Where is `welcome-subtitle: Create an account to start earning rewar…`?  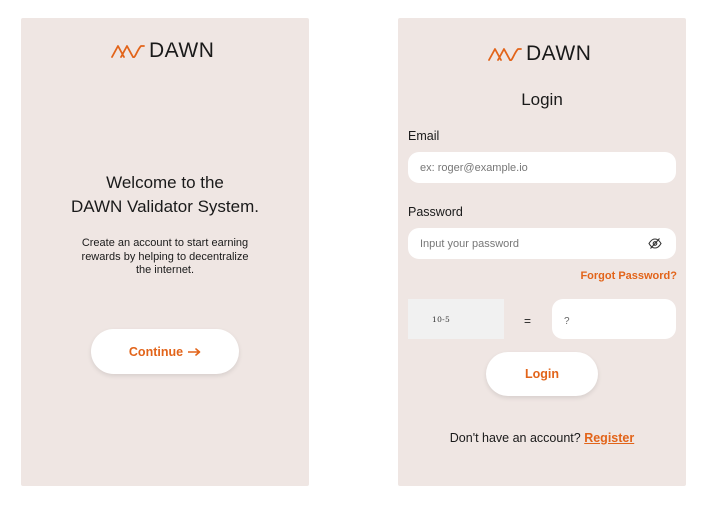 welcome-subtitle: Create an account to start earning rewar… is located at coordinates (165, 257).